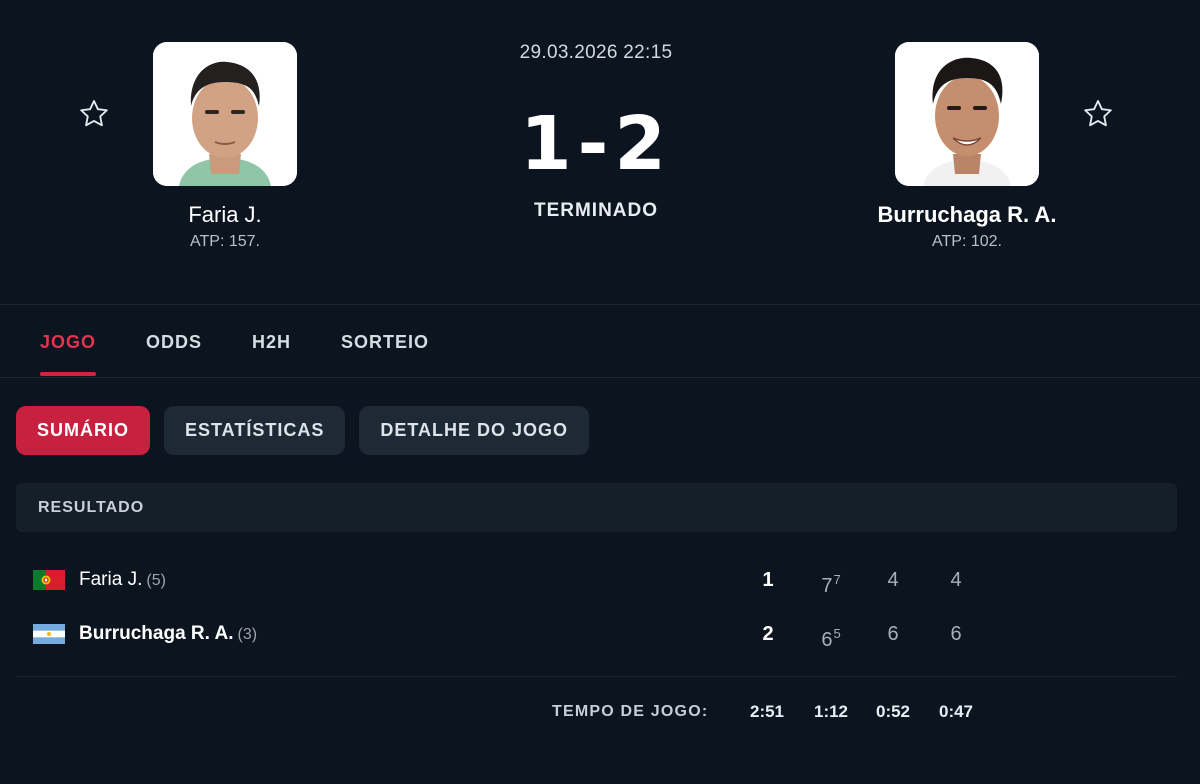 The image size is (1200, 784). I want to click on away-player: Burruchaga R. A. ATP: 102., so click(967, 147).